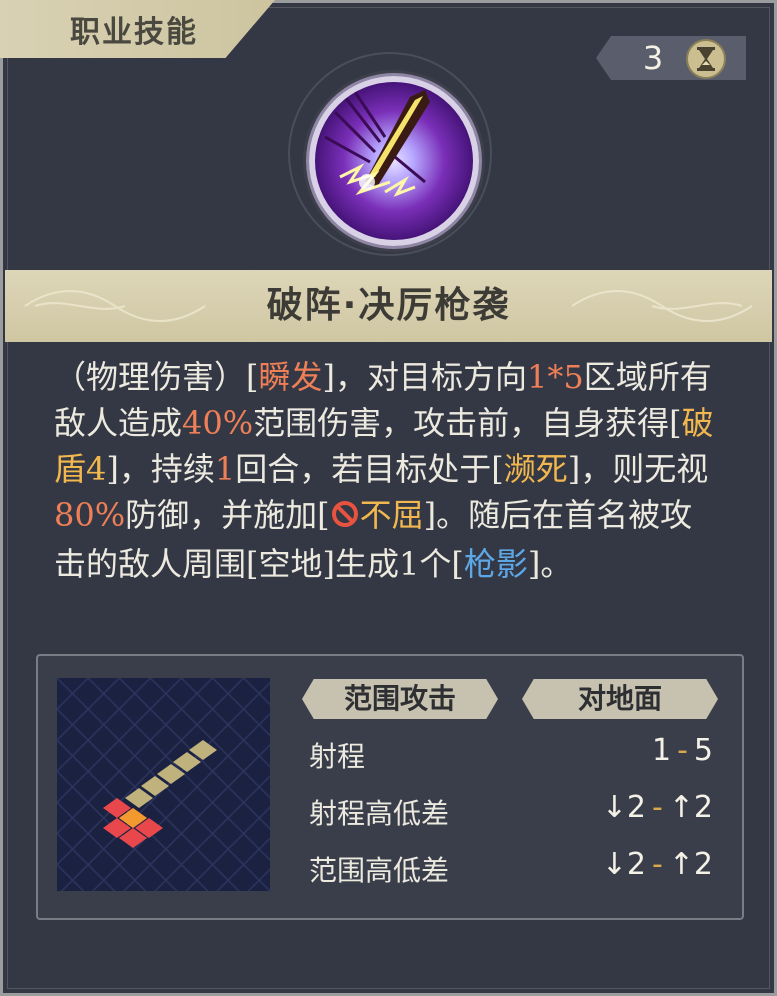 This screenshot has width=777, height=996. Describe the element at coordinates (496, 564) in the screenshot. I see `keyword-spear-shadow: 枪影` at that location.